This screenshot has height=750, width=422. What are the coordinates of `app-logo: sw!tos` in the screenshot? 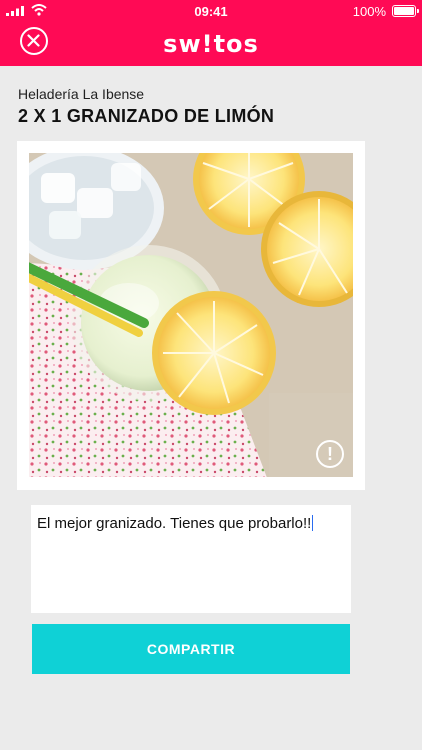 It's located at (211, 44).